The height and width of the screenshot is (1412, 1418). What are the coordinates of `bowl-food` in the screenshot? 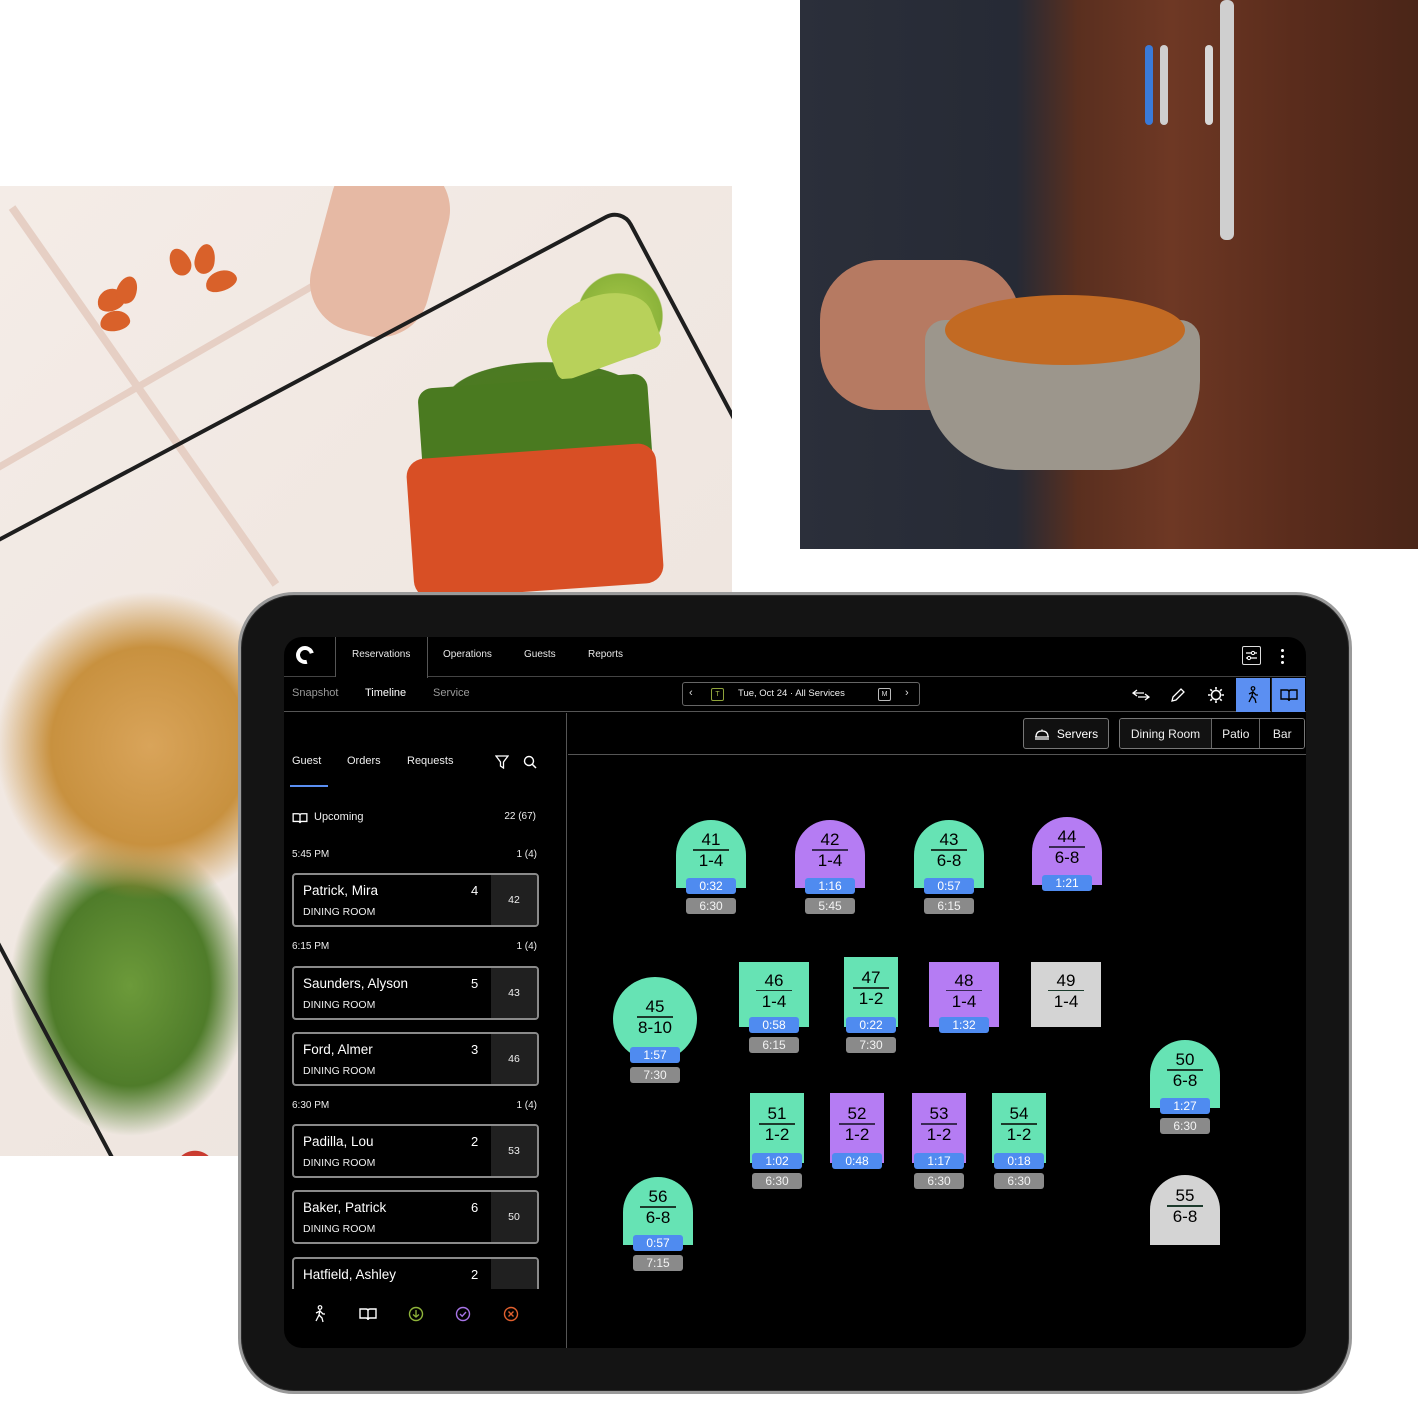 It's located at (1065, 330).